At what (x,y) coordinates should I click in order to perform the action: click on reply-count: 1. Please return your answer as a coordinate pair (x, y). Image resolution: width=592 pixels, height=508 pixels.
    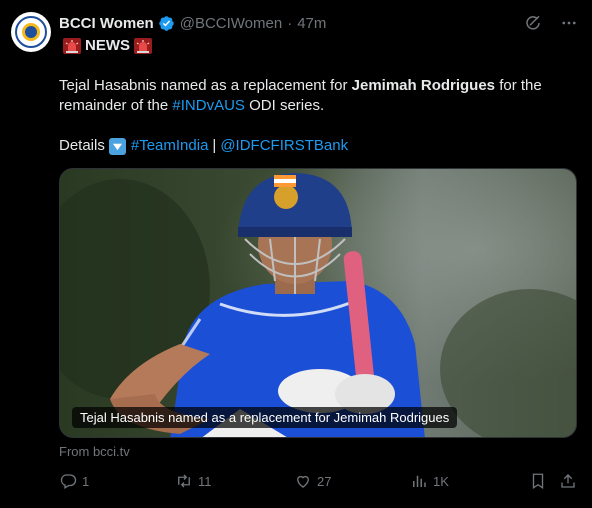
    Looking at the image, I should click on (86, 481).